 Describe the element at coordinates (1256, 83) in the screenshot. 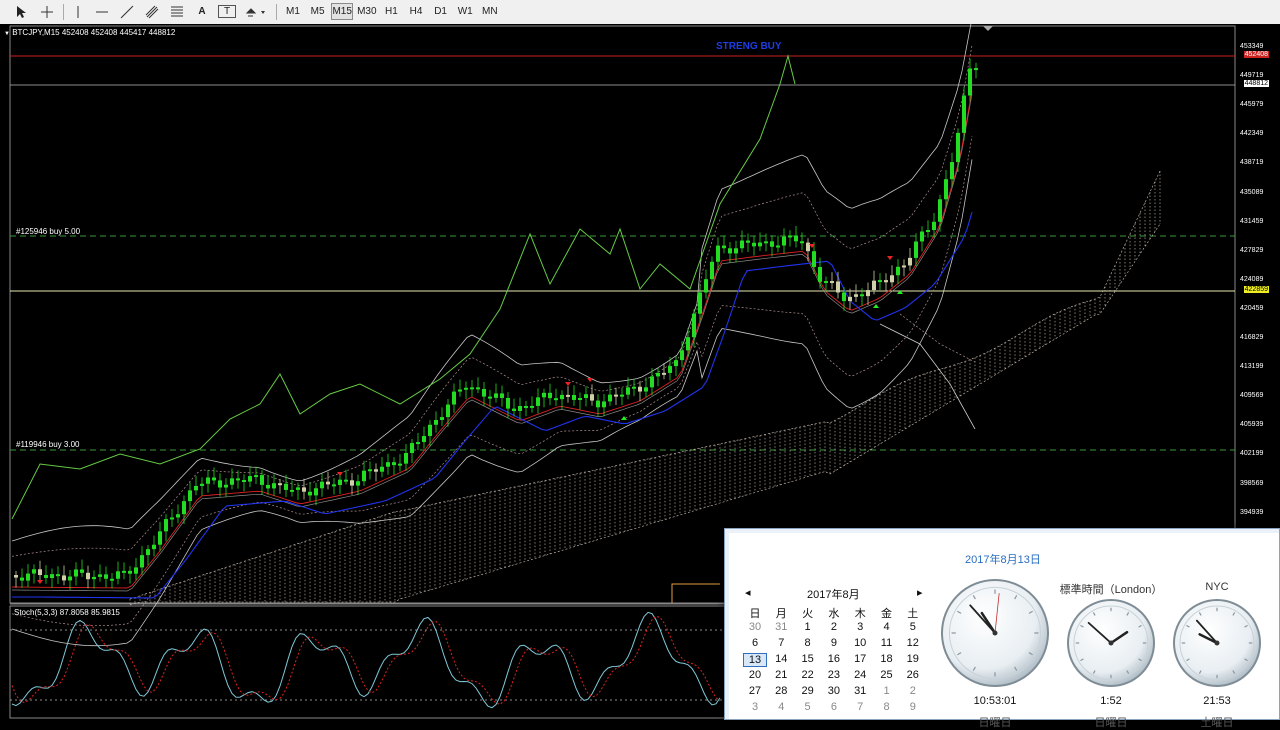

I see `last-price-tag: 448812` at that location.